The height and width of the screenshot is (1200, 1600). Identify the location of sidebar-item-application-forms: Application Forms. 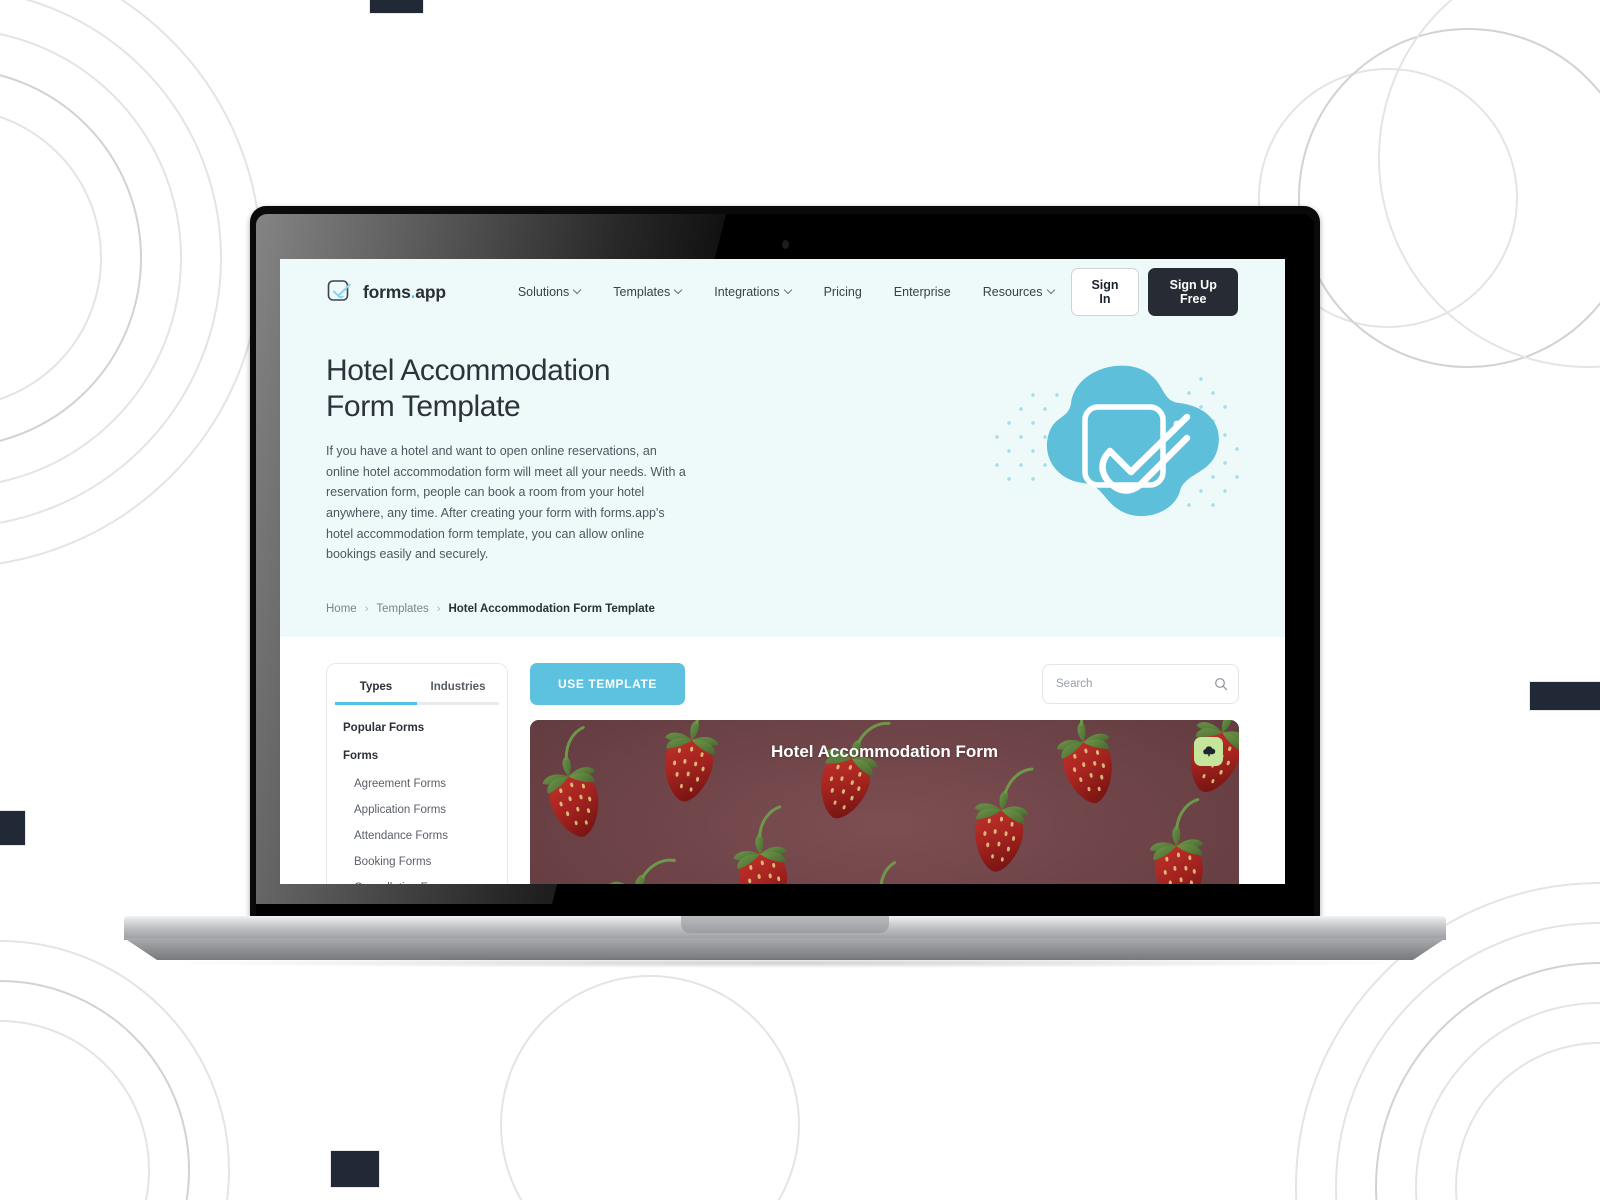
(425, 810).